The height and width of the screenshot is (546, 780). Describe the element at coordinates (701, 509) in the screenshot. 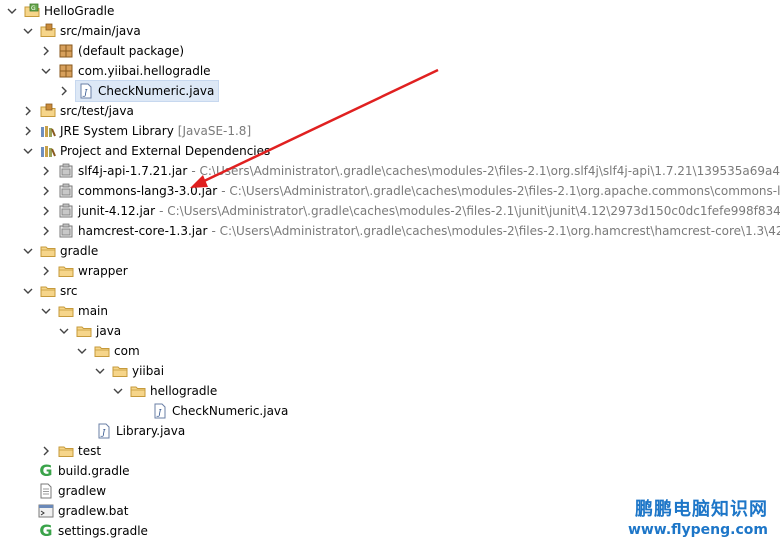

I see `watermark-title: 鹏鹏电脑知识网` at that location.